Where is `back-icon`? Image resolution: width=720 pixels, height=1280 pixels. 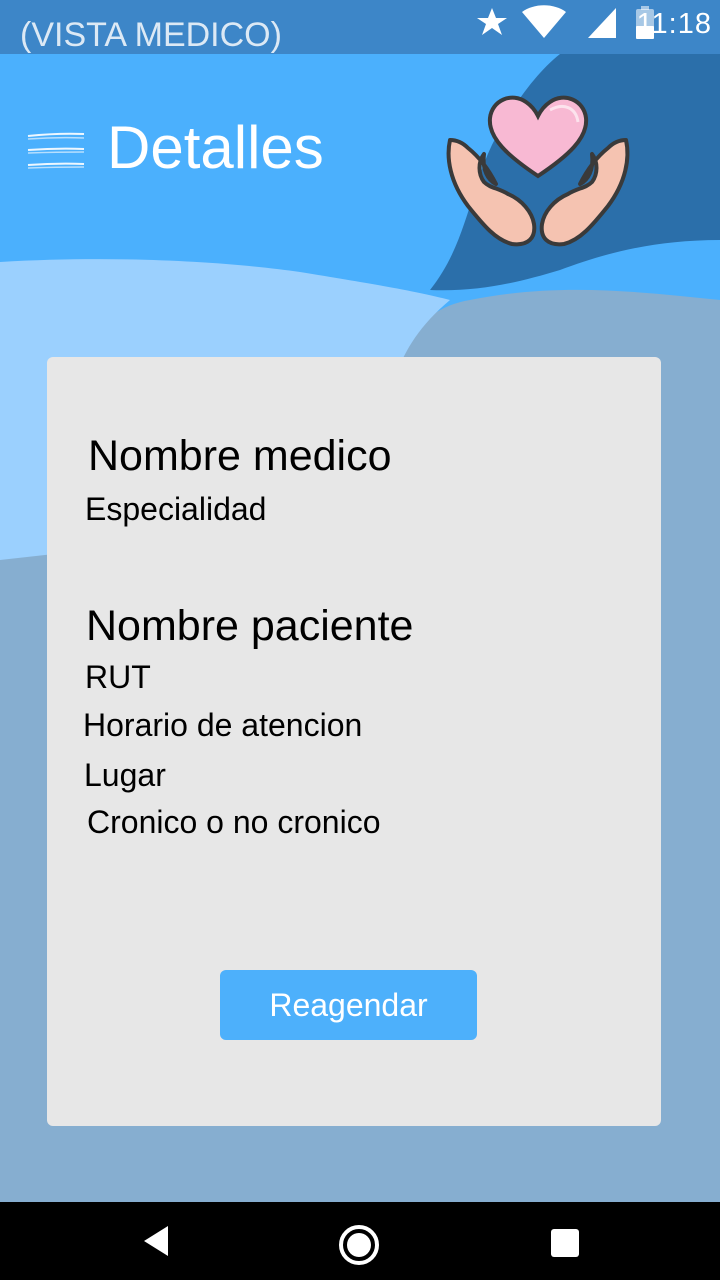 back-icon is located at coordinates (156, 1241).